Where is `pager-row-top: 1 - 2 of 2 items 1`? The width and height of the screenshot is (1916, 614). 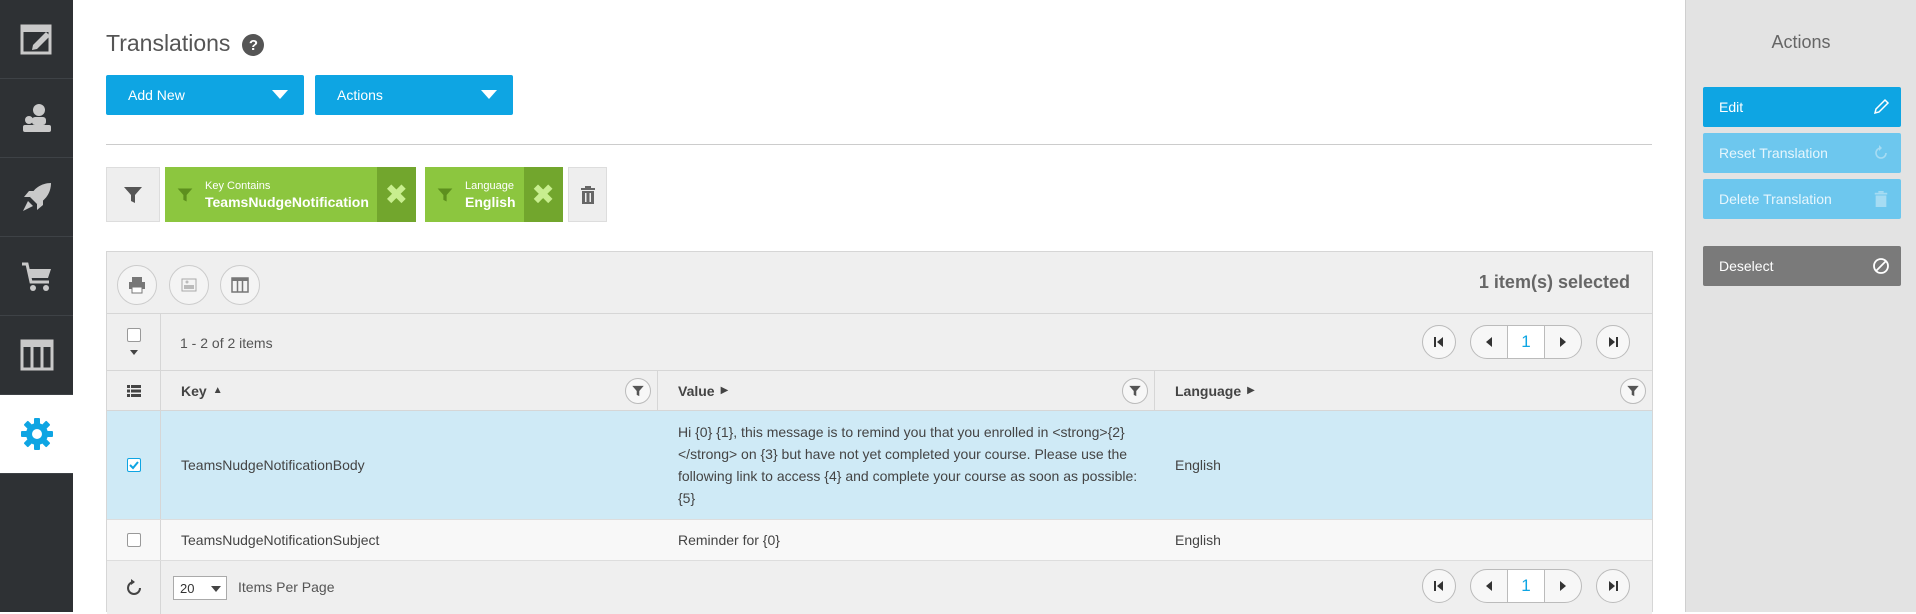
pager-row-top: 1 - 2 of 2 items 1 is located at coordinates (879, 342).